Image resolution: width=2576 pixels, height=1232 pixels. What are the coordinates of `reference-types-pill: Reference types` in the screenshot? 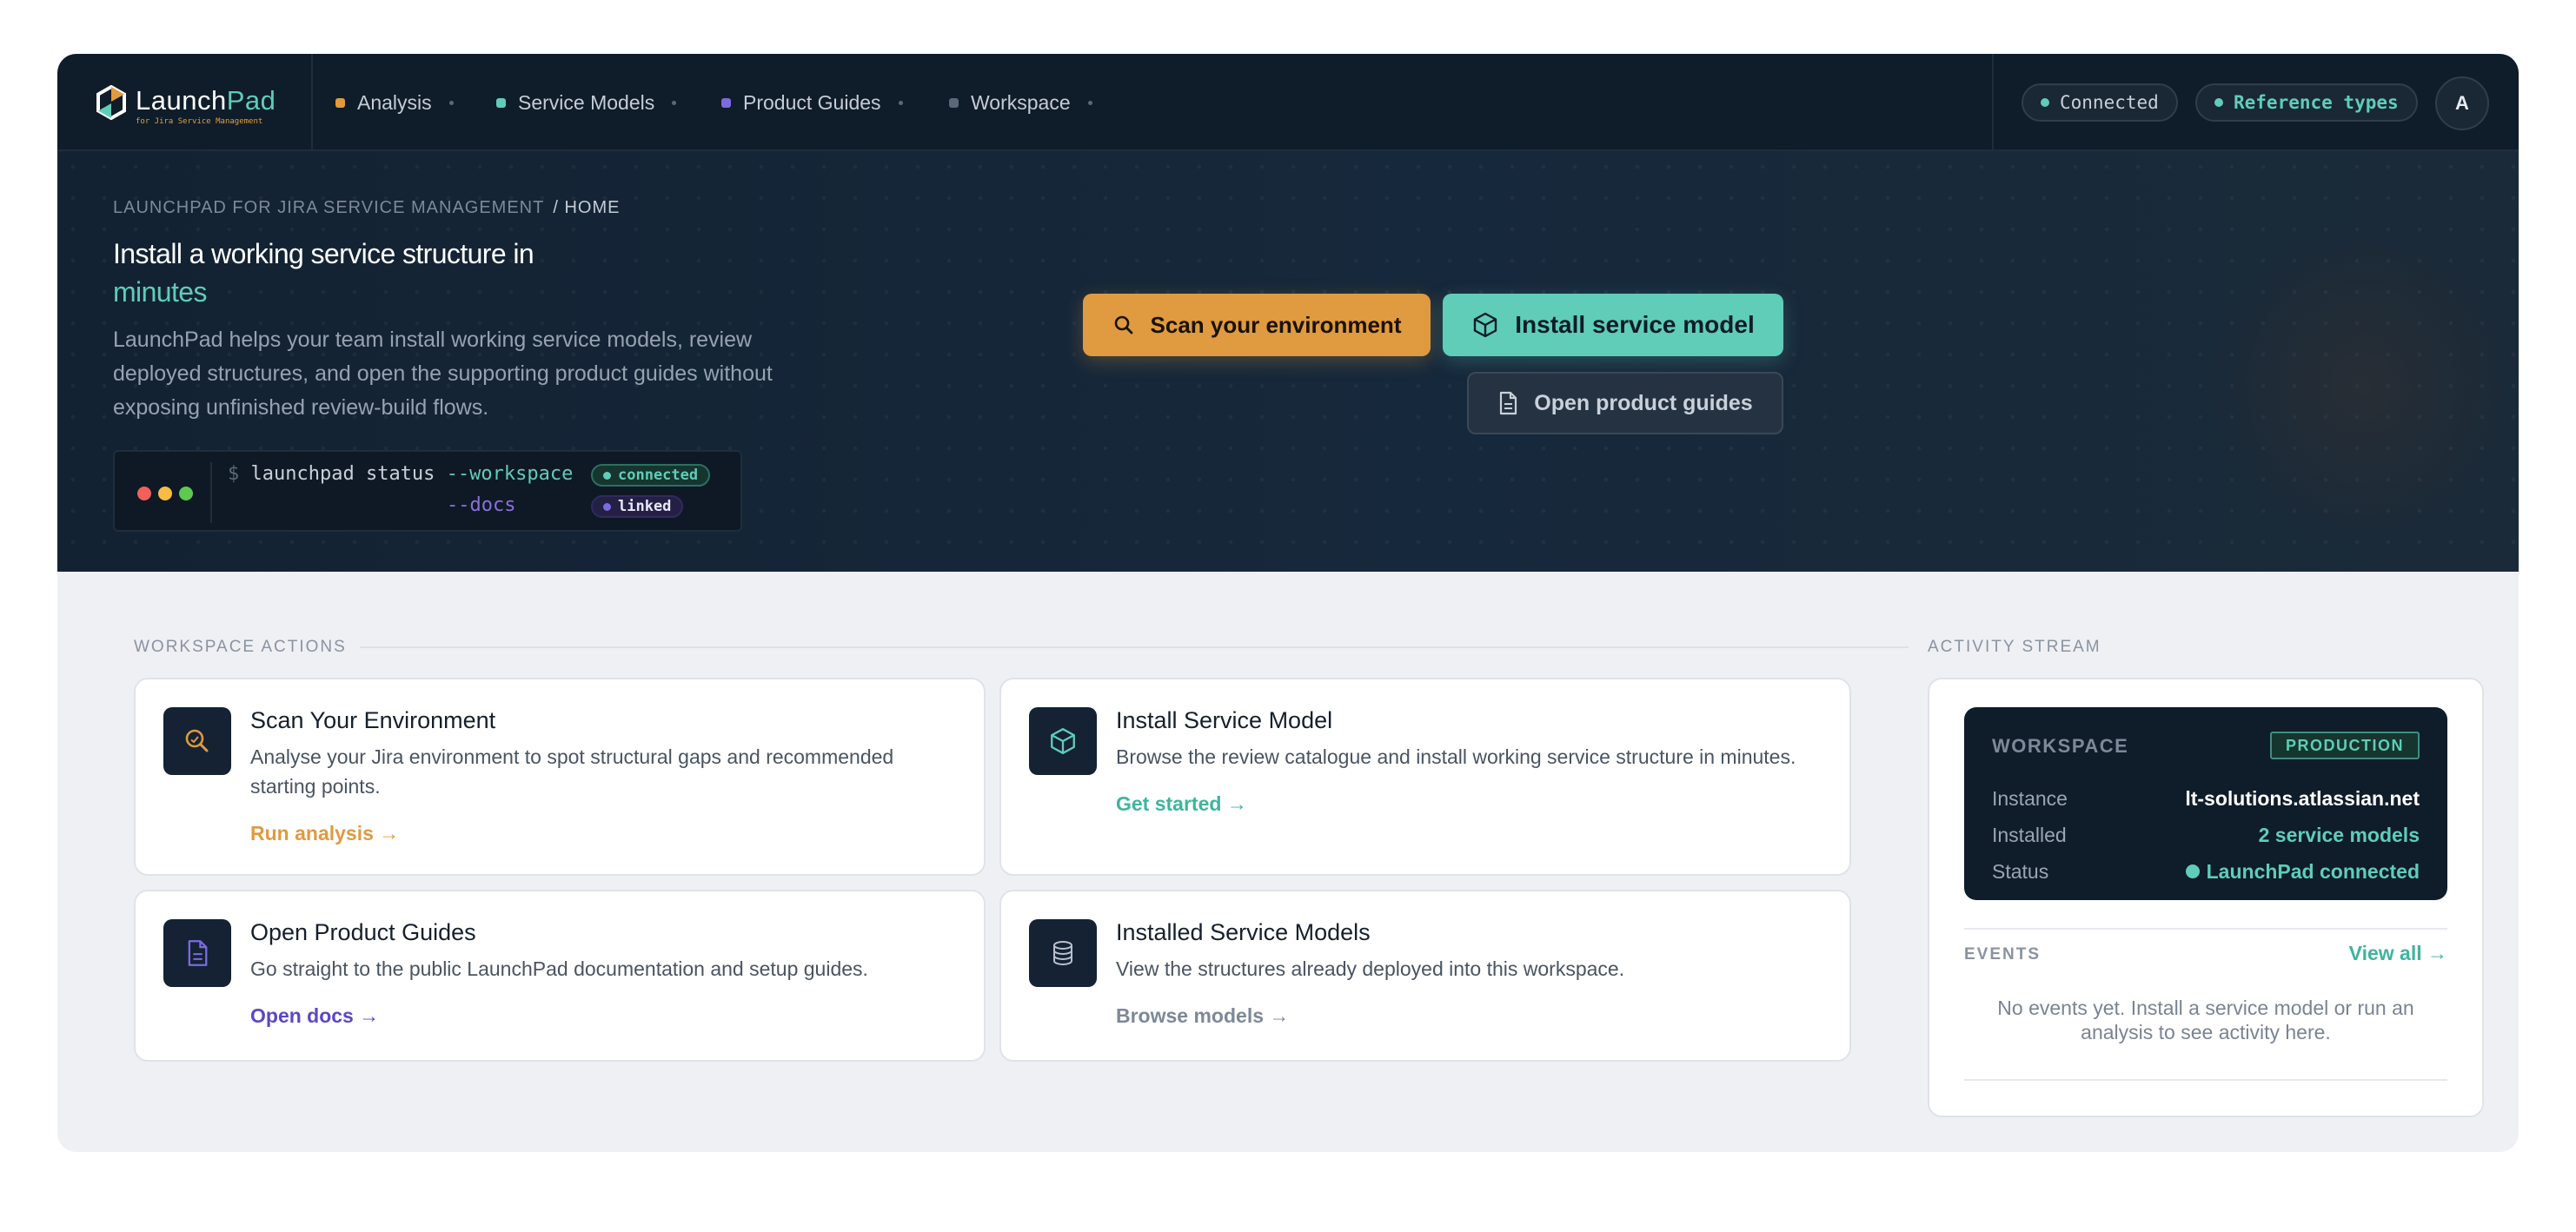 It's located at (2306, 102).